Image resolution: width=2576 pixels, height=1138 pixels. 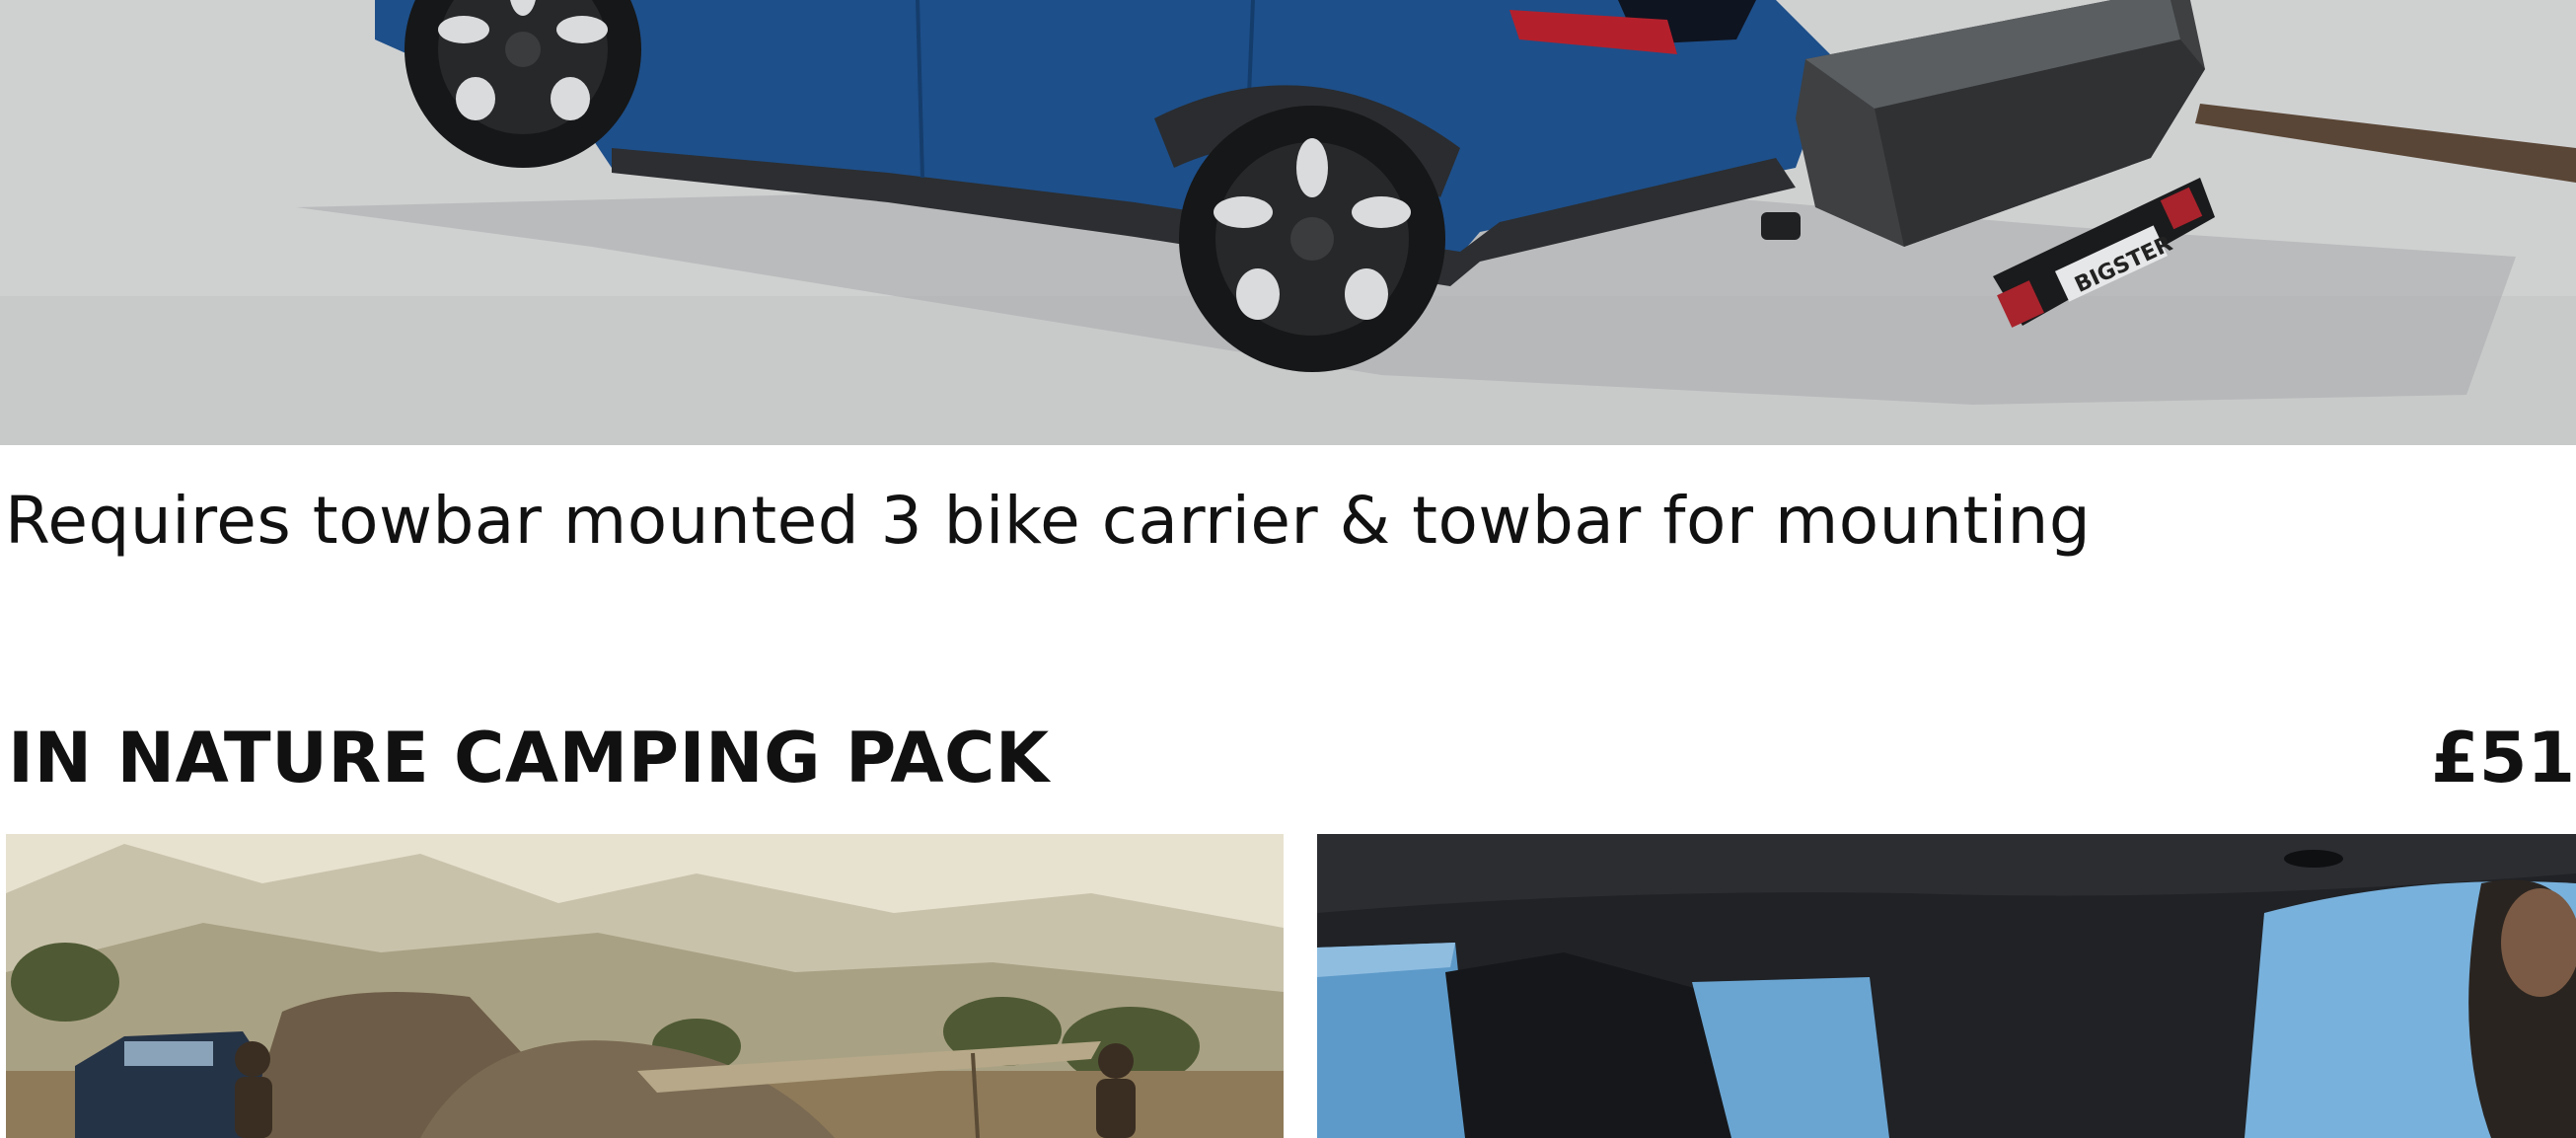 I want to click on camping-illustration, so click(x=645, y=986).